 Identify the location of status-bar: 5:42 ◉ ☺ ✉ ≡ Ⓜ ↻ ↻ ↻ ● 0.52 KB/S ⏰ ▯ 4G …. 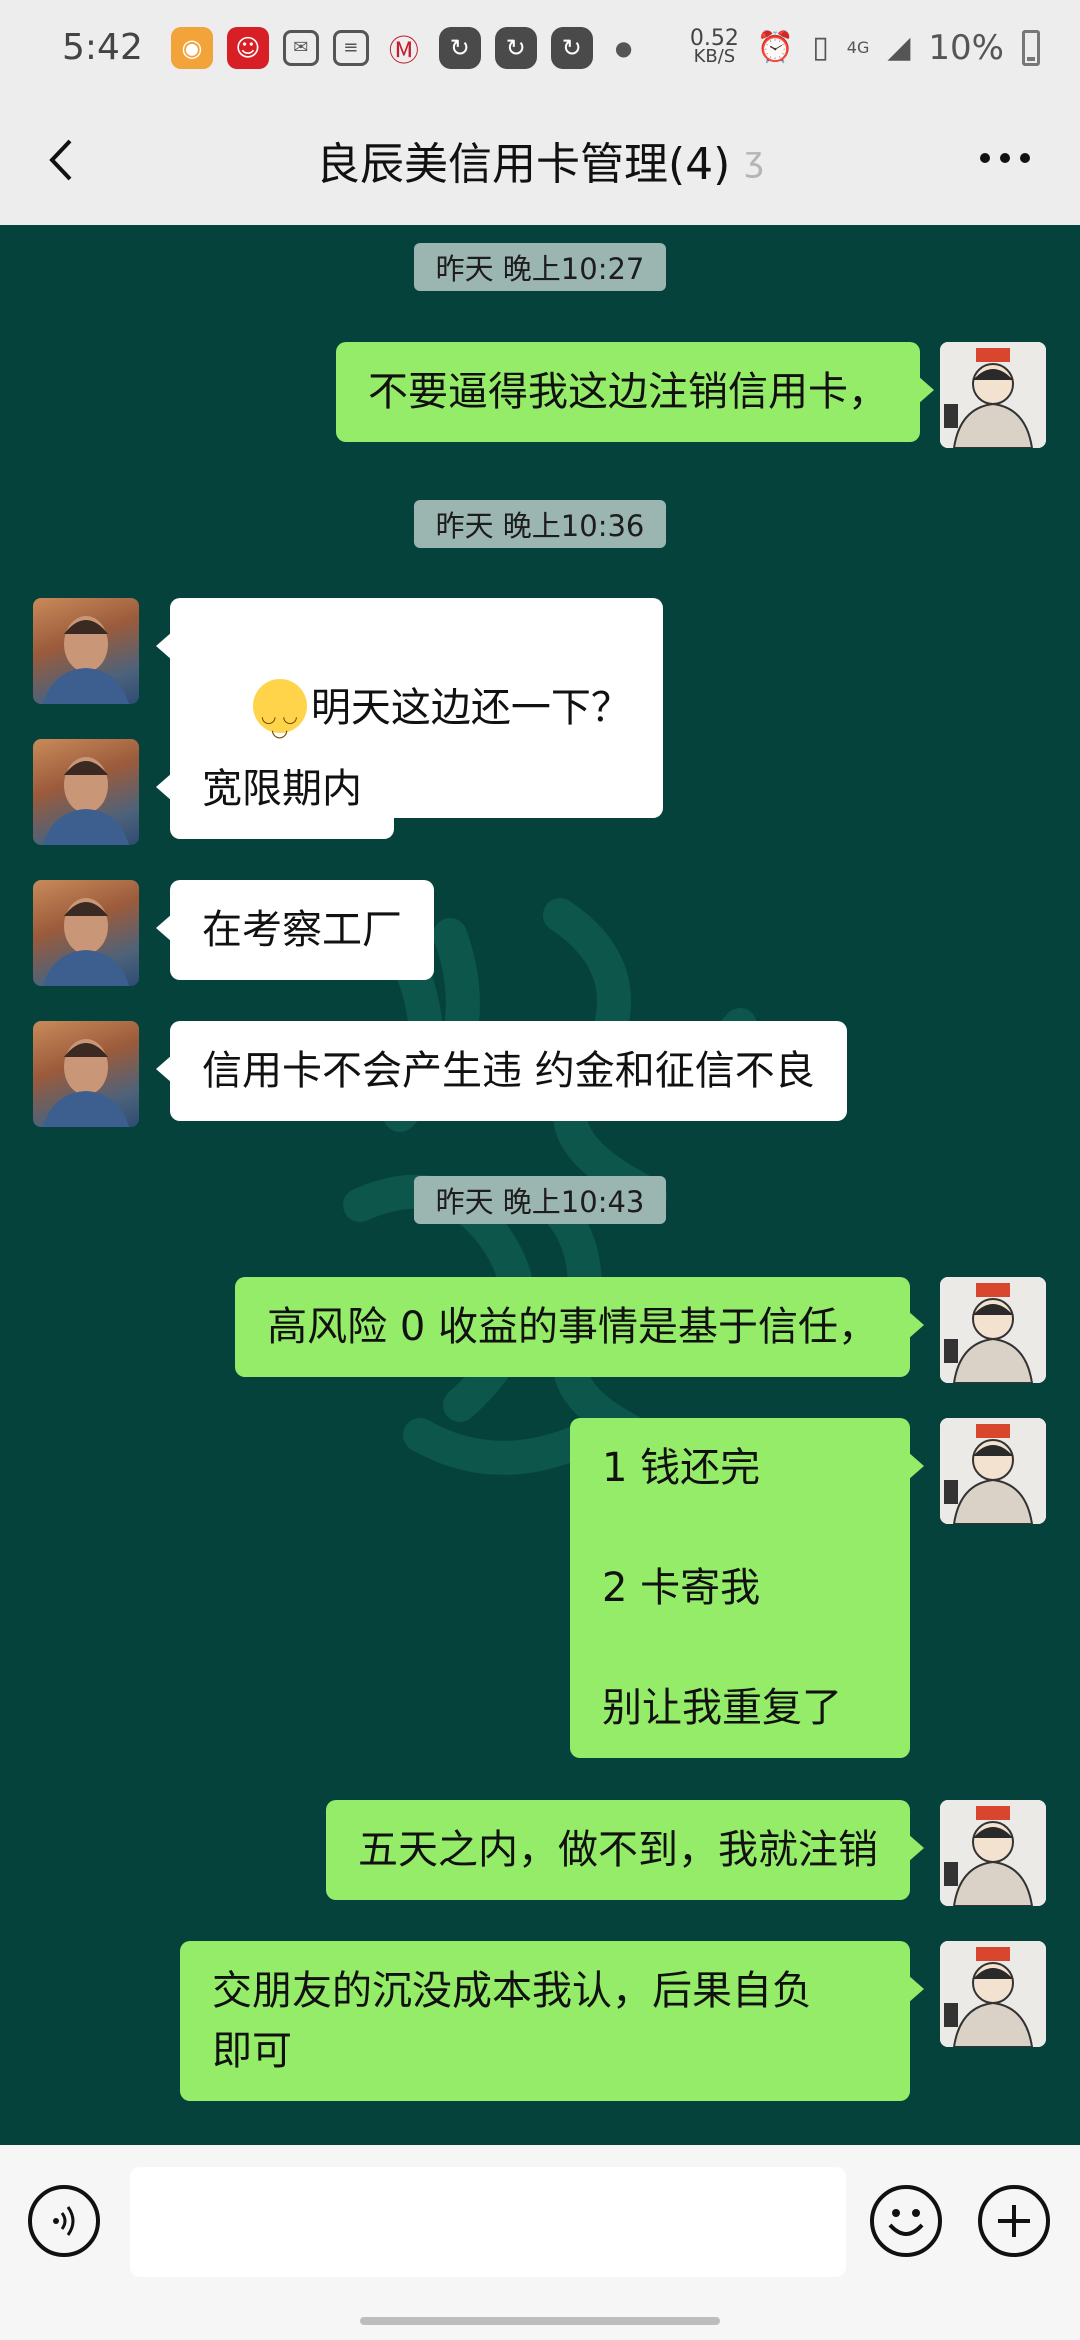
(540, 47).